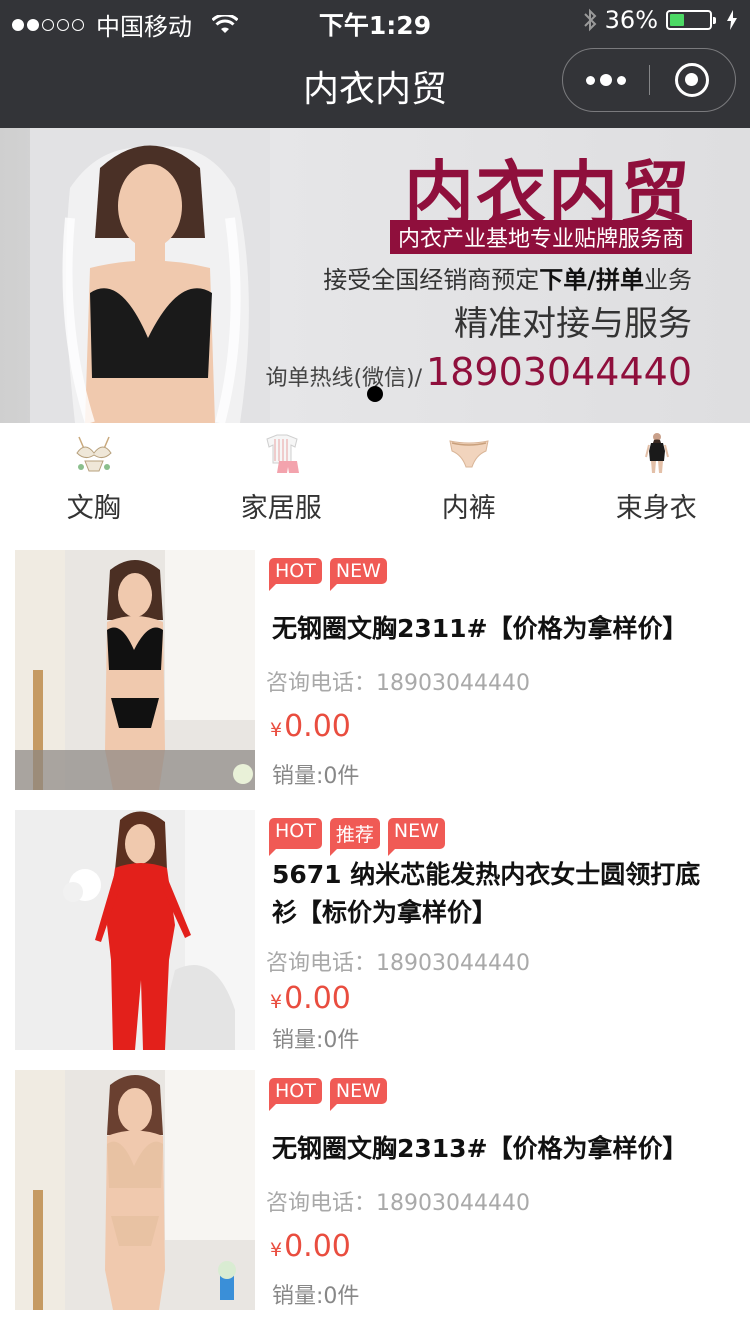  I want to click on banner-model-image, so click(150, 275).